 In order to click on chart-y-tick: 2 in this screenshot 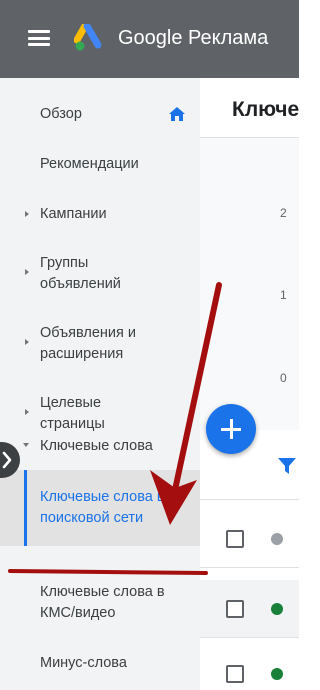, I will do `click(283, 213)`.